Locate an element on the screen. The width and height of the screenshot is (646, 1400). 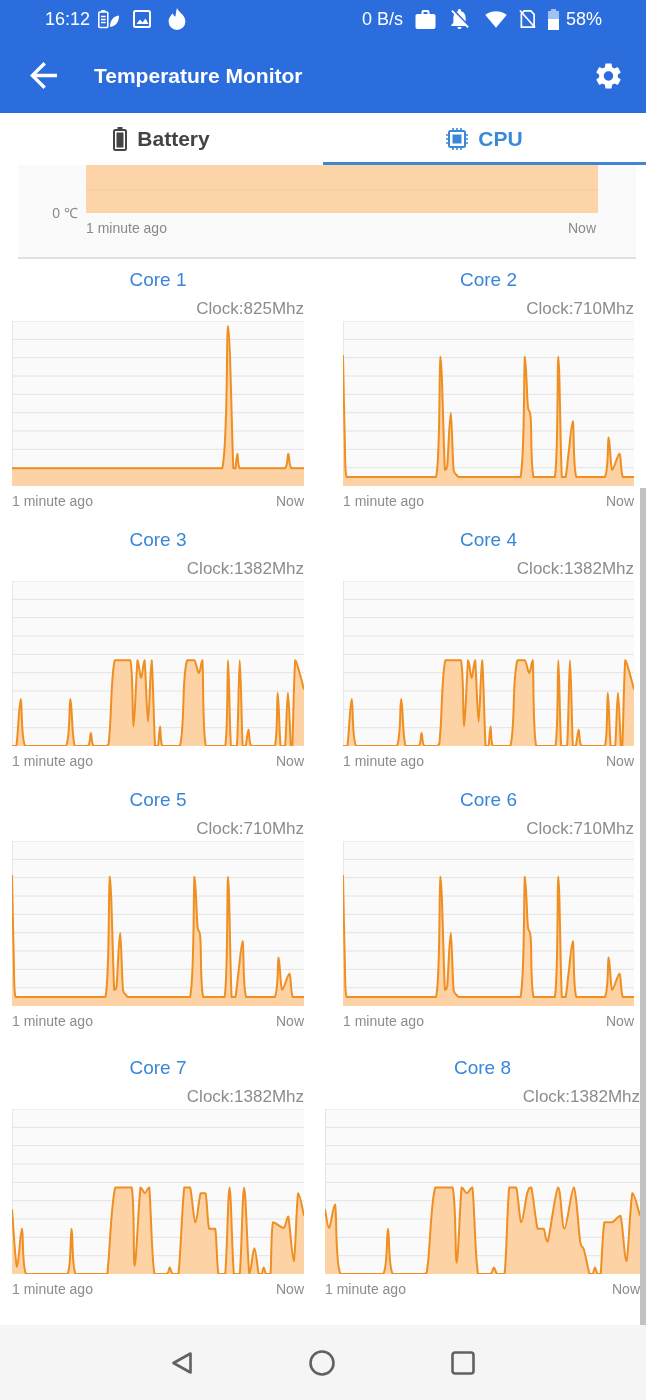
core-title: Core 2 is located at coordinates (488, 280).